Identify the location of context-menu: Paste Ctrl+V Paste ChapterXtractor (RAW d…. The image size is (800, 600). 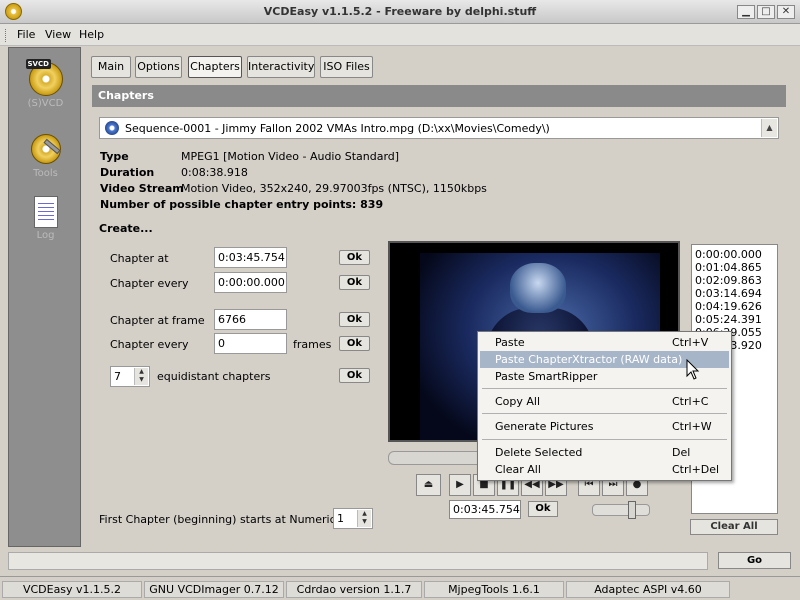
(604, 406).